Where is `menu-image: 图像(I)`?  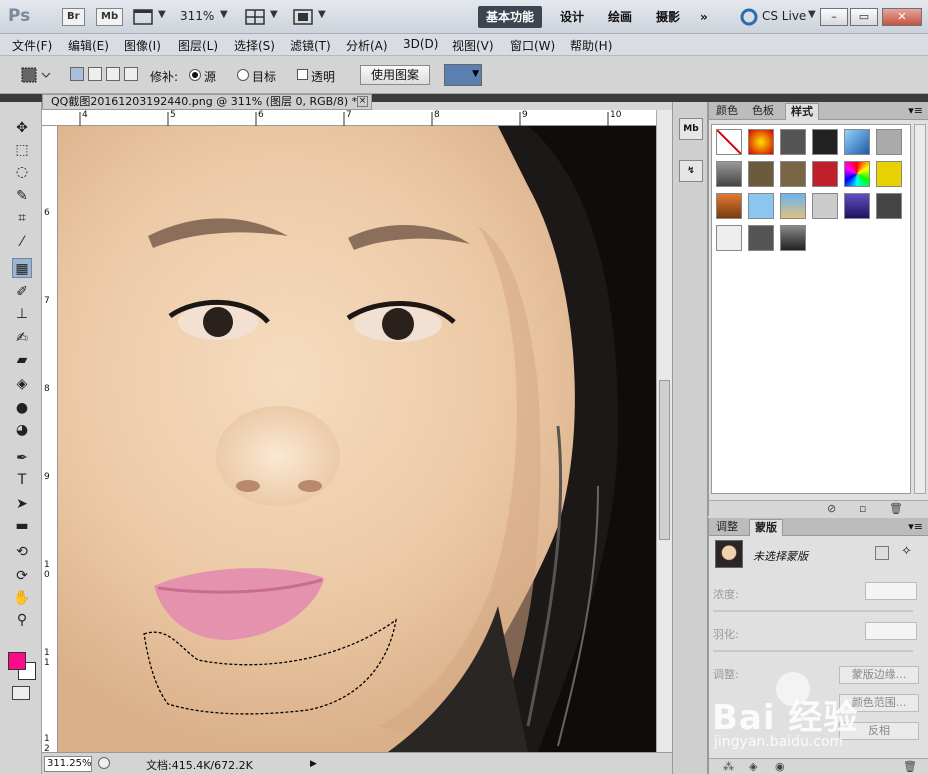
menu-image: 图像(I) is located at coordinates (142, 45).